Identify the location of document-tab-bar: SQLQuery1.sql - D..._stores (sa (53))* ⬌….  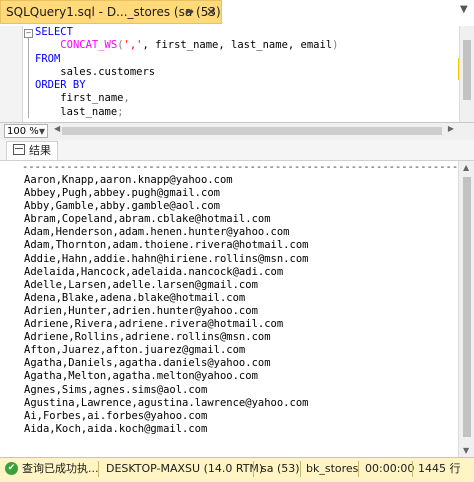
(237, 13).